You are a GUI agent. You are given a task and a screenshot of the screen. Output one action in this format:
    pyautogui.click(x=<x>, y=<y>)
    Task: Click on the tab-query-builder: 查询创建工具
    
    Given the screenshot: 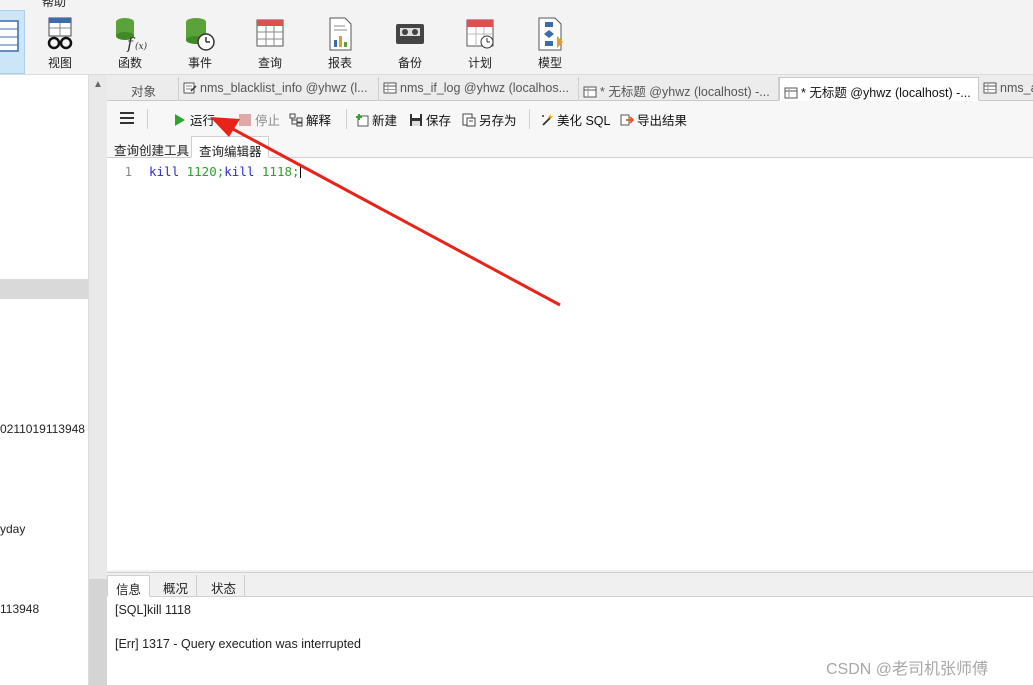 What is the action you would take?
    pyautogui.click(x=151, y=147)
    